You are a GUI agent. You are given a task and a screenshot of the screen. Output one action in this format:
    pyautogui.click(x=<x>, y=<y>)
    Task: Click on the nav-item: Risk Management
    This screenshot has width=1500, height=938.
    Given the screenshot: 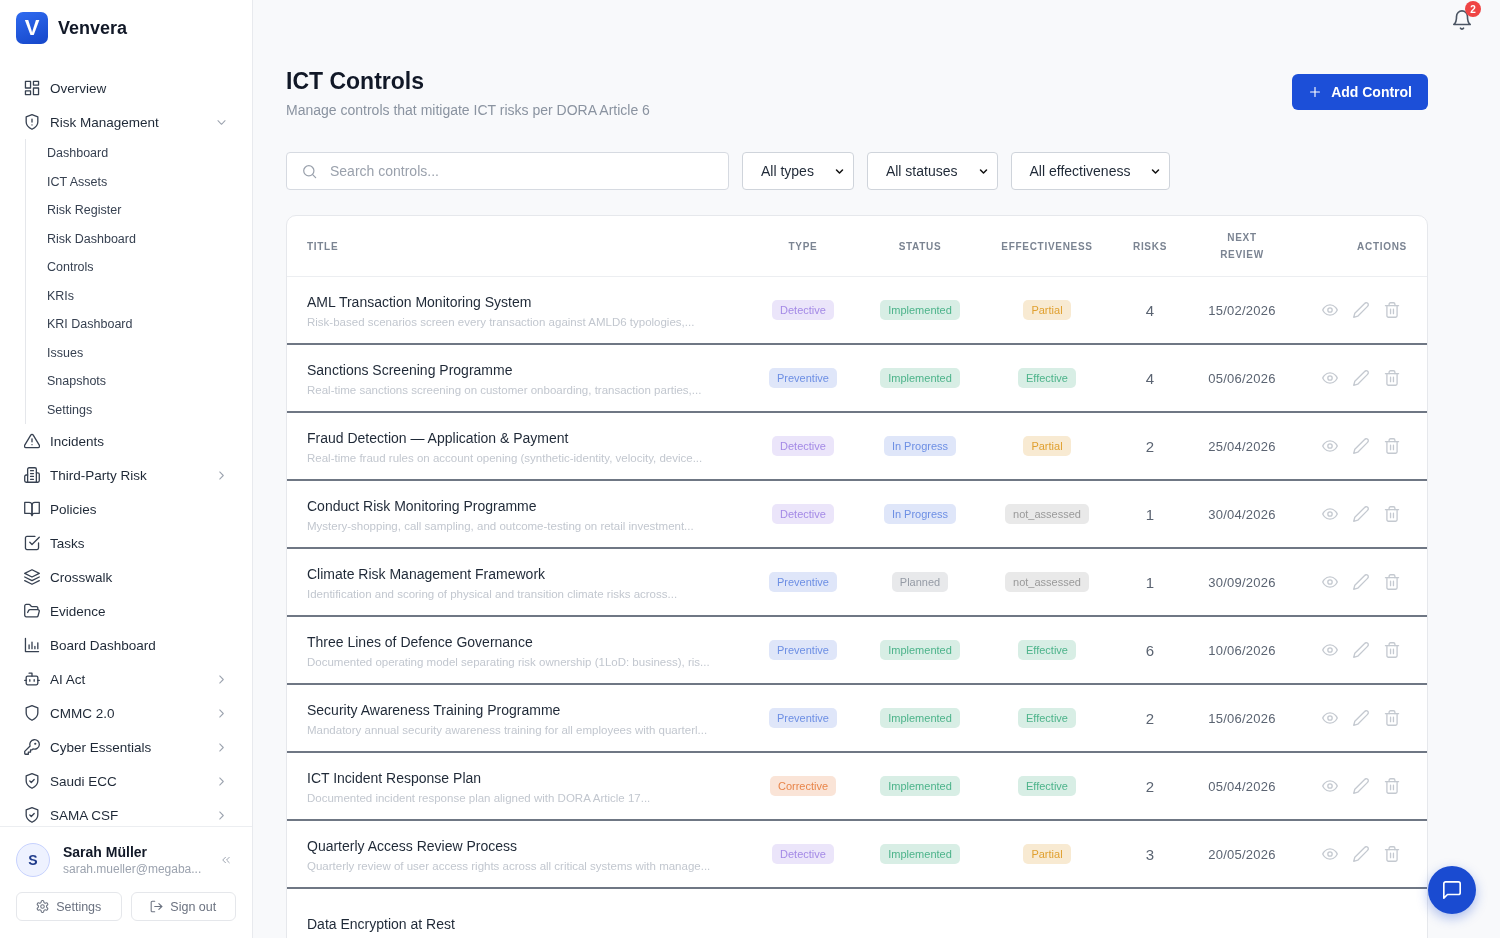 What is the action you would take?
    pyautogui.click(x=126, y=122)
    